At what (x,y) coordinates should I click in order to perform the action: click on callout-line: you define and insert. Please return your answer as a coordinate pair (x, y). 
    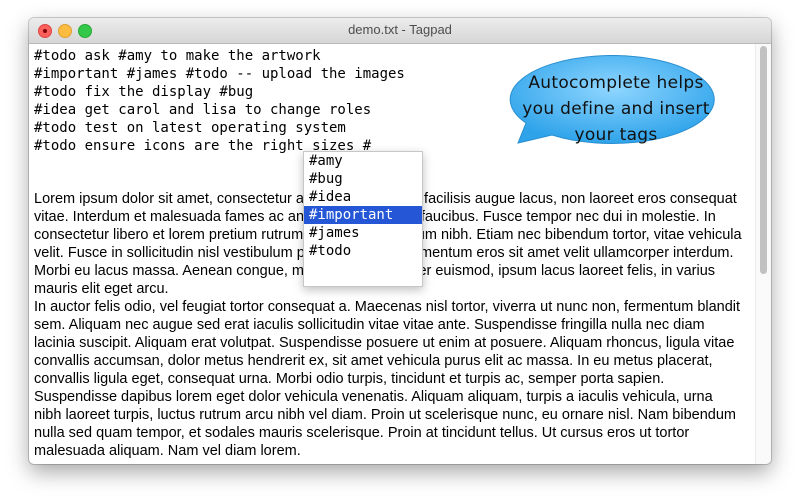
    Looking at the image, I should click on (616, 109).